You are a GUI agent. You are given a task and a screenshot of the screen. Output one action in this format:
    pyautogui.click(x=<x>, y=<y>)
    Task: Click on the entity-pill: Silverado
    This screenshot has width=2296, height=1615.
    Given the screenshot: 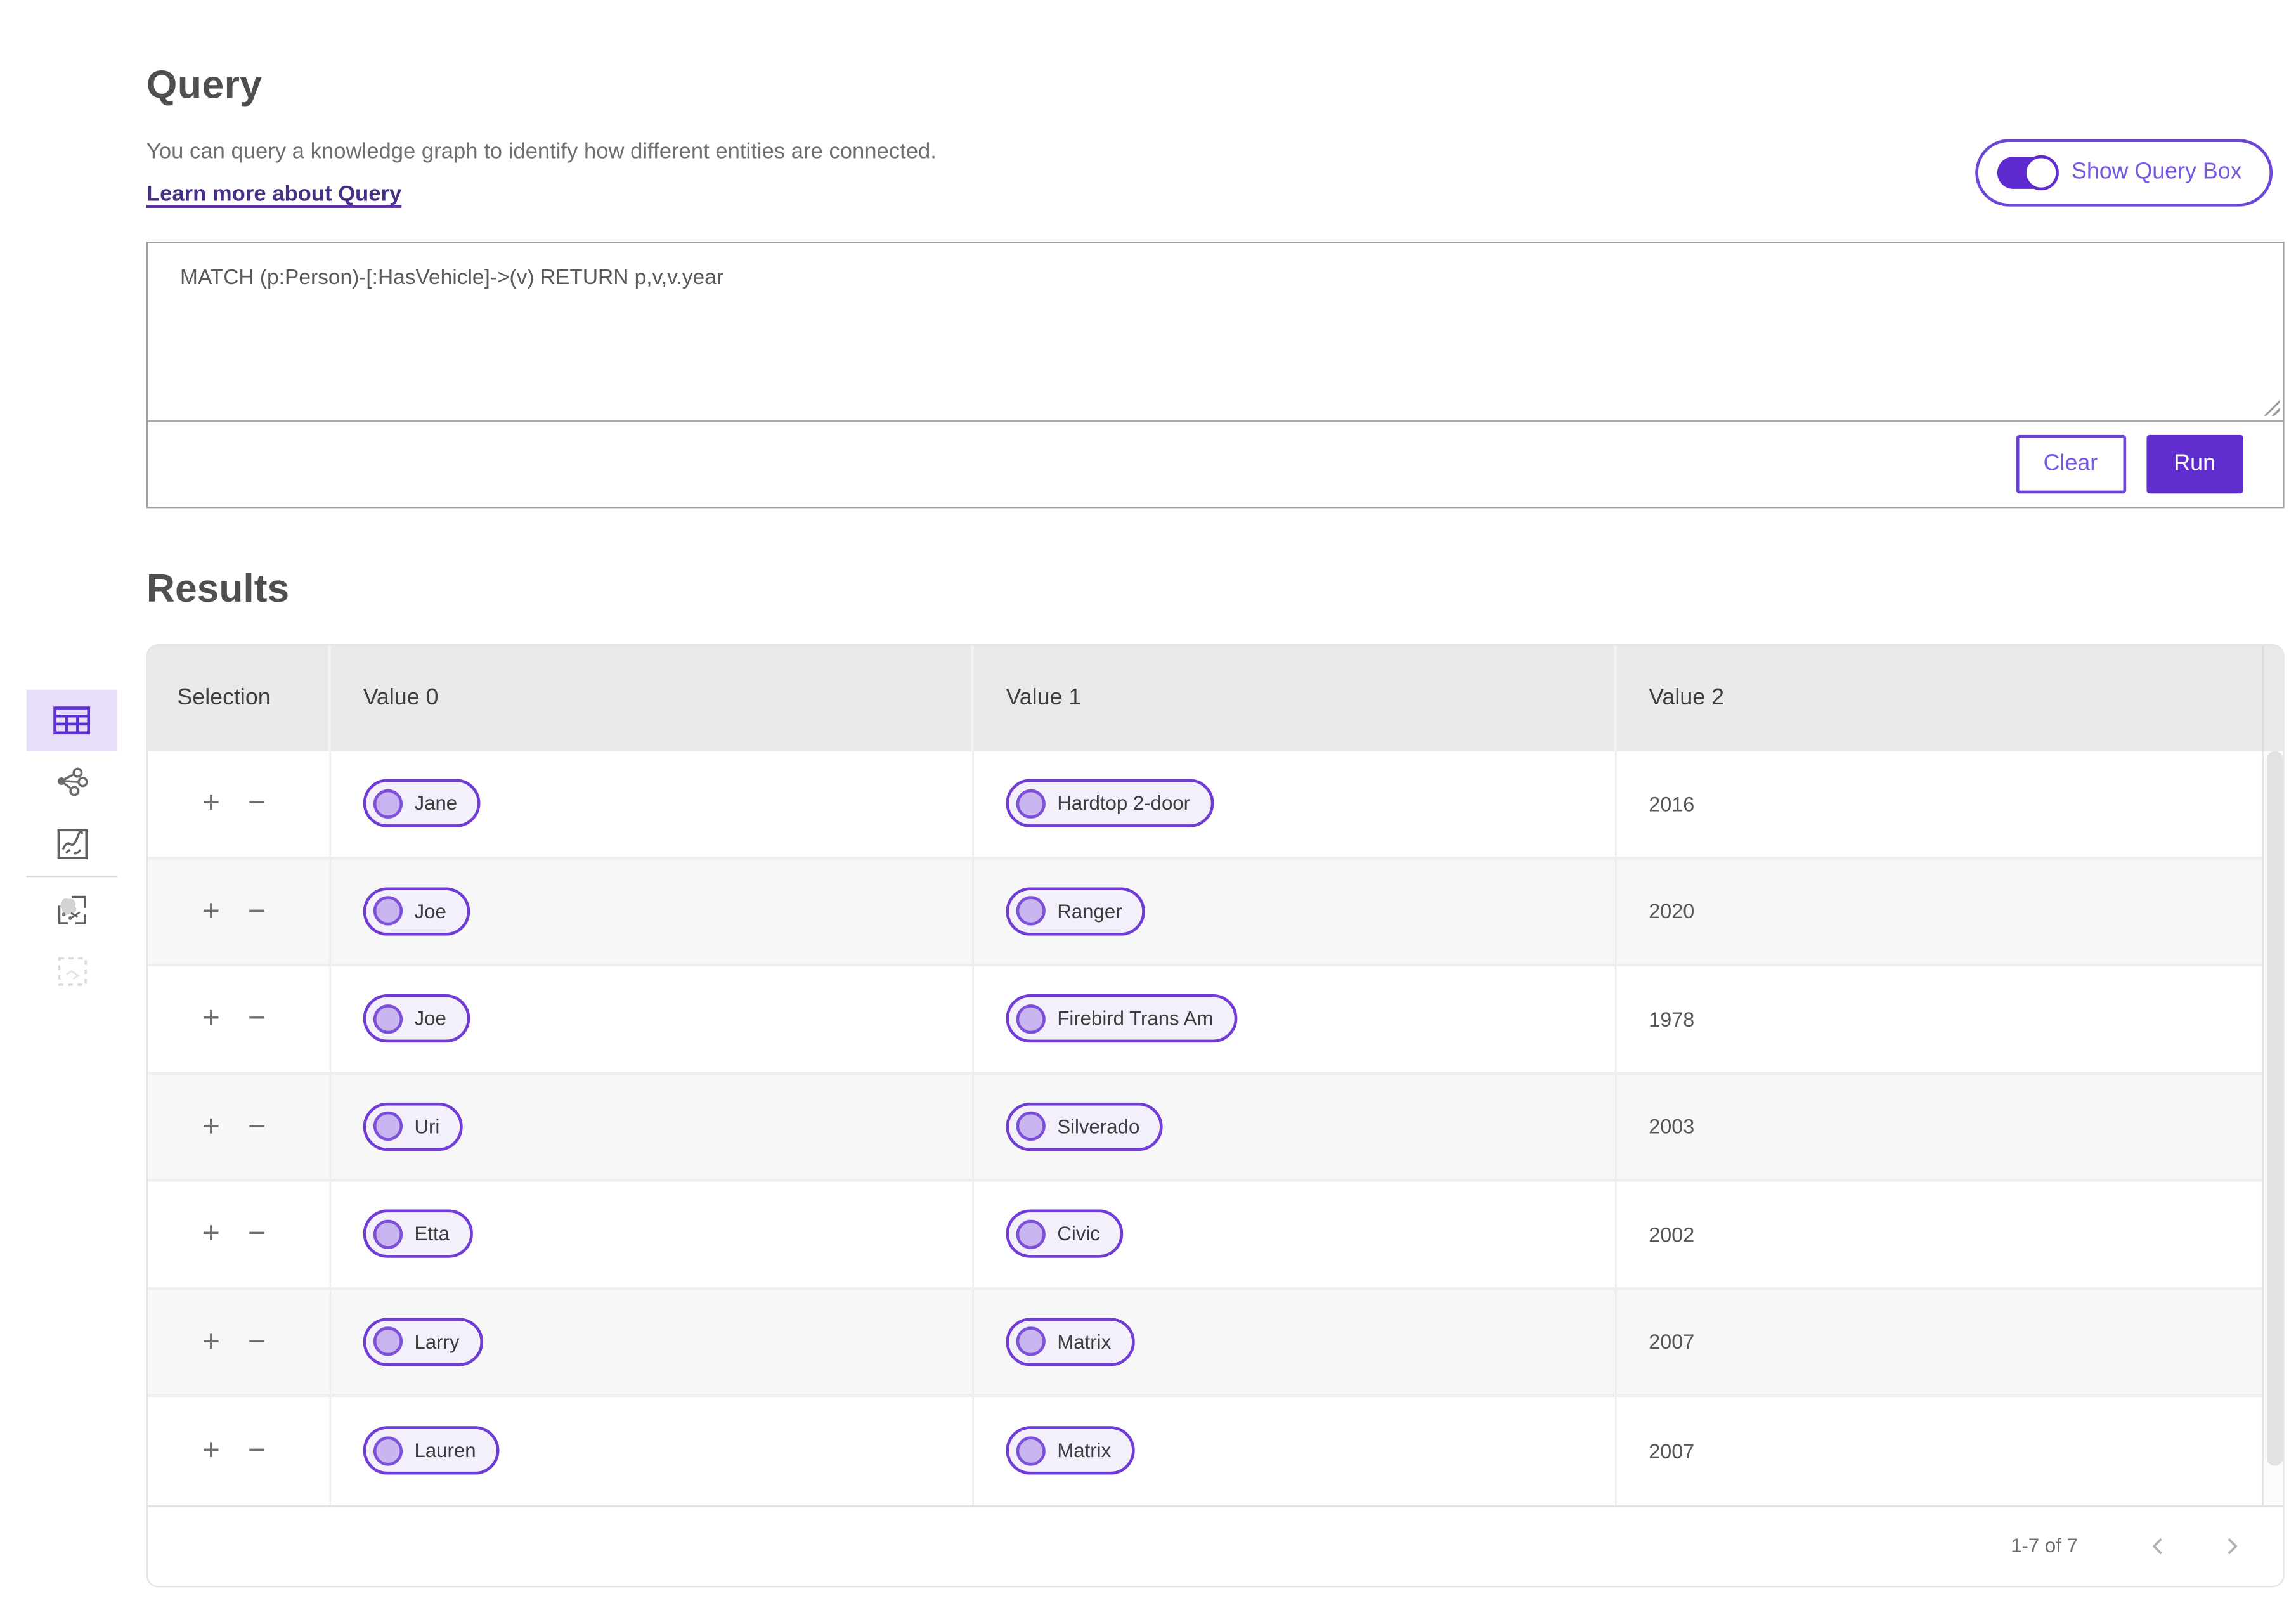 What is the action you would take?
    pyautogui.click(x=1085, y=1126)
    